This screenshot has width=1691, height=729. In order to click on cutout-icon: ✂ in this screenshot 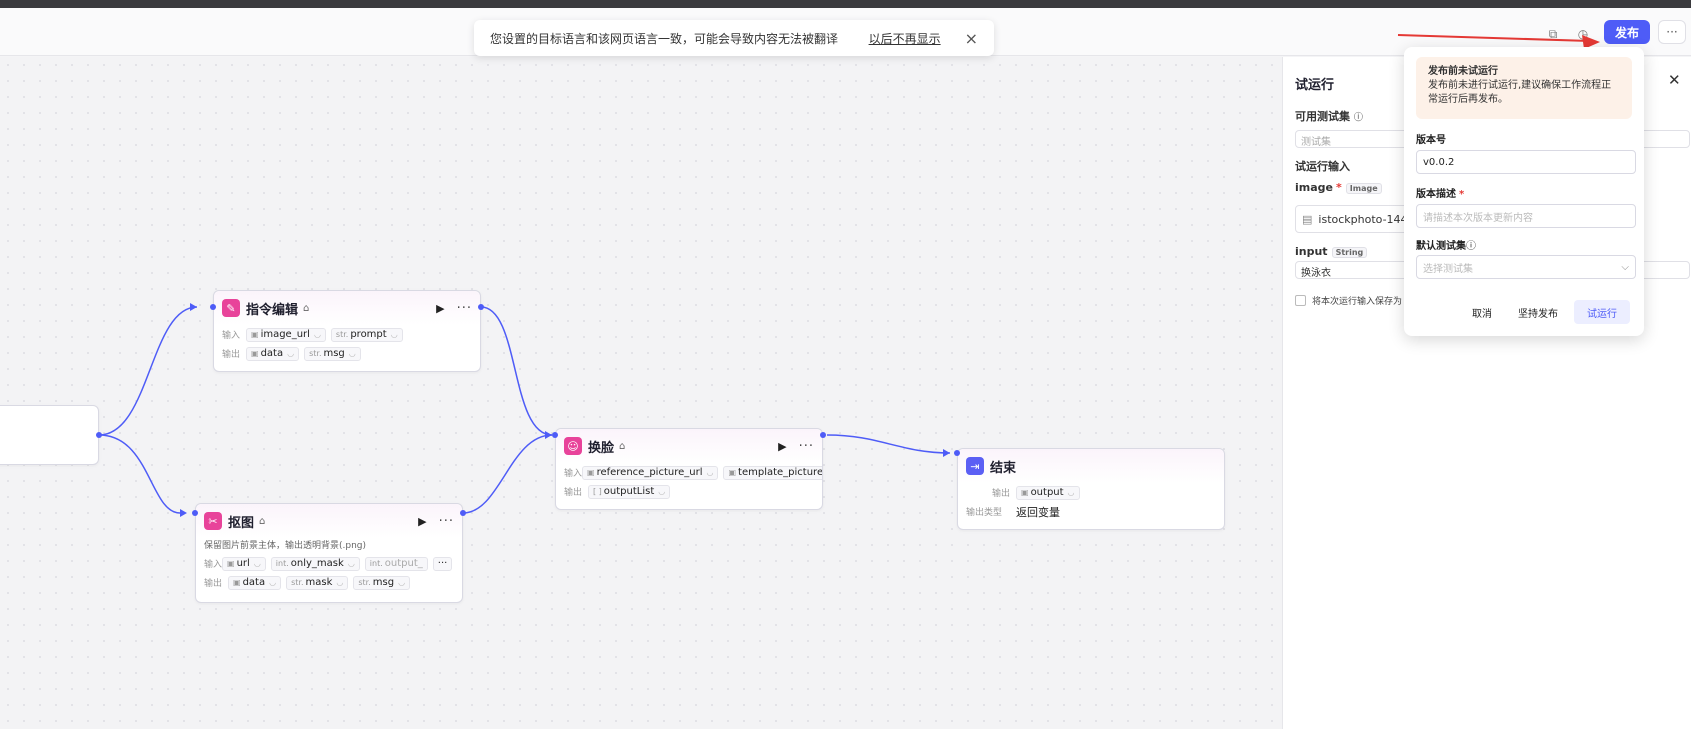, I will do `click(213, 521)`.